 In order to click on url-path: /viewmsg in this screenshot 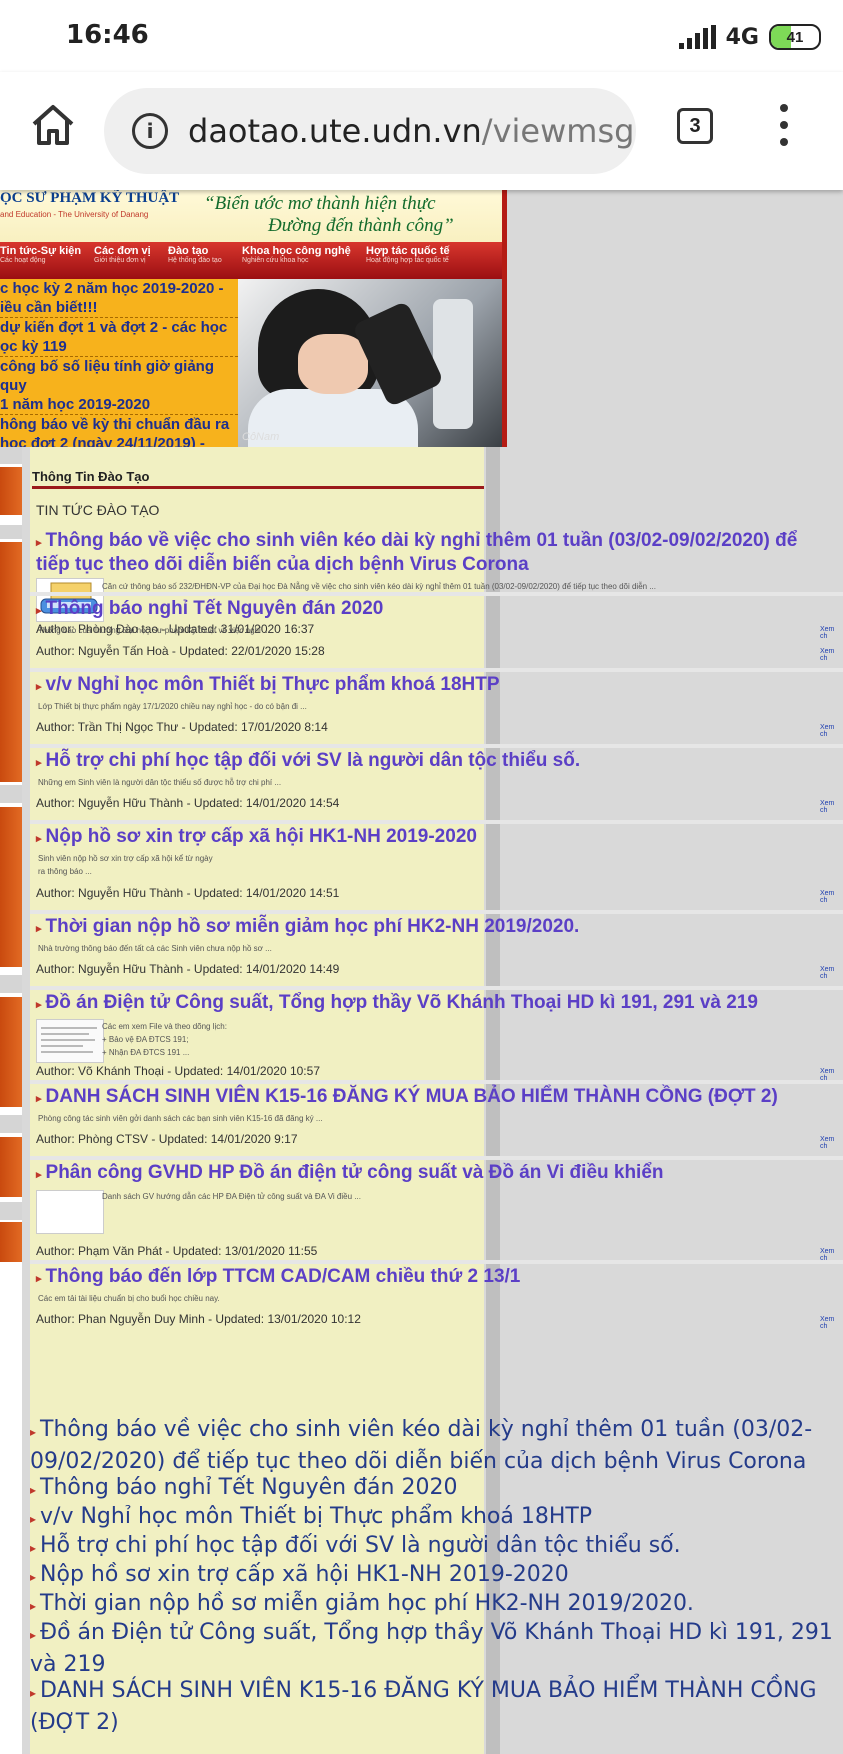, I will do `click(558, 131)`.